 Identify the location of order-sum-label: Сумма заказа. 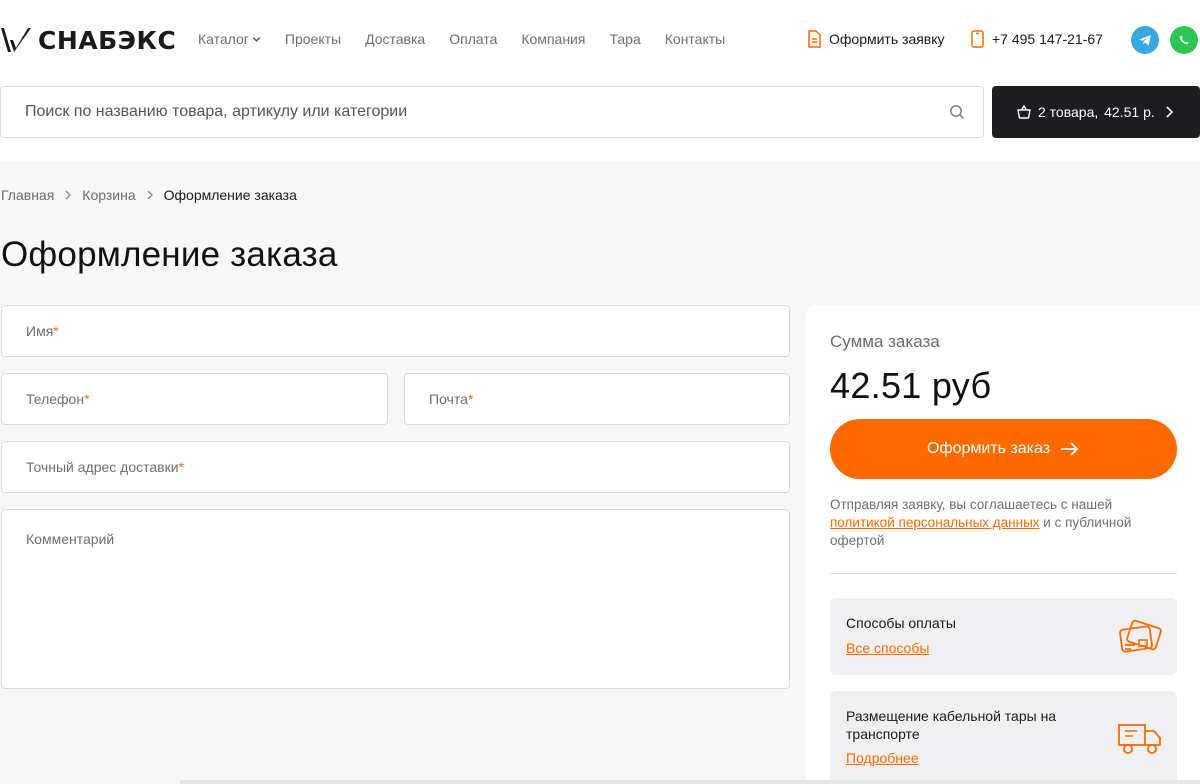
(885, 341).